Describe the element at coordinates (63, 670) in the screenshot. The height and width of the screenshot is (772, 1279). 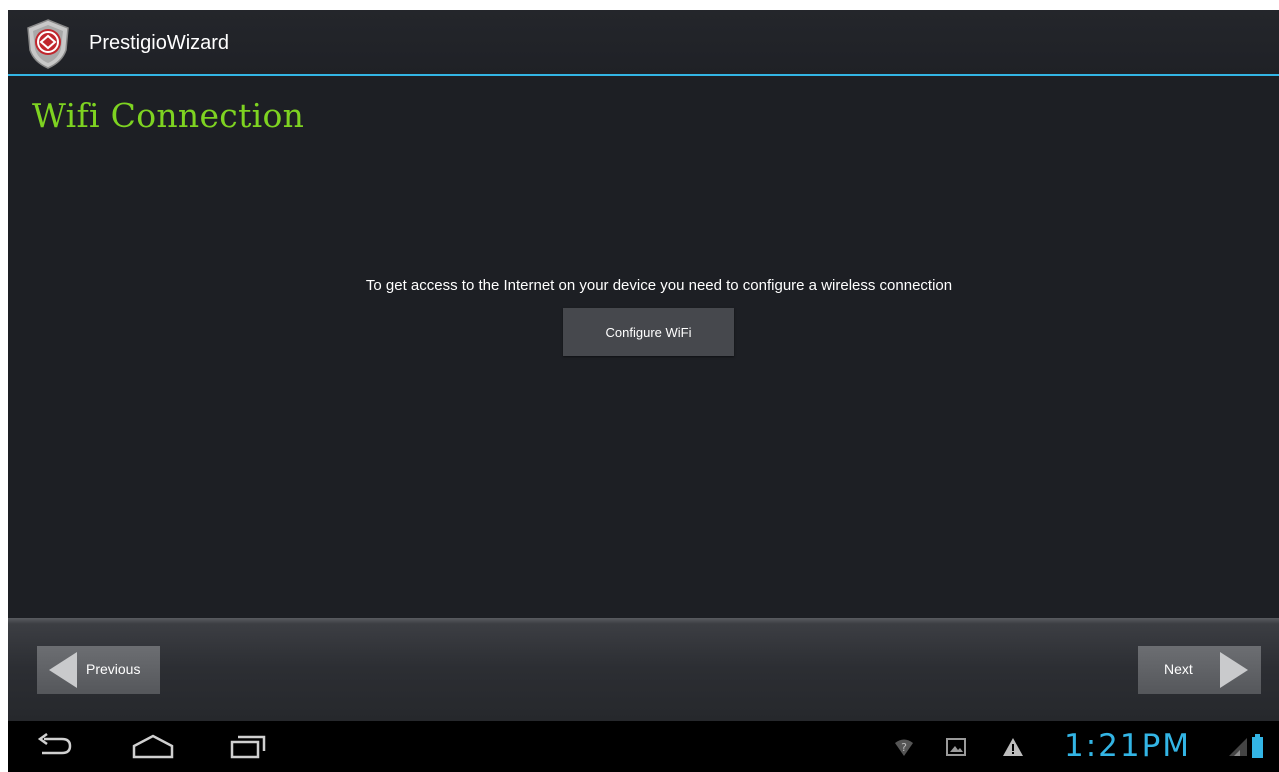
I see `left-arrow-icon` at that location.